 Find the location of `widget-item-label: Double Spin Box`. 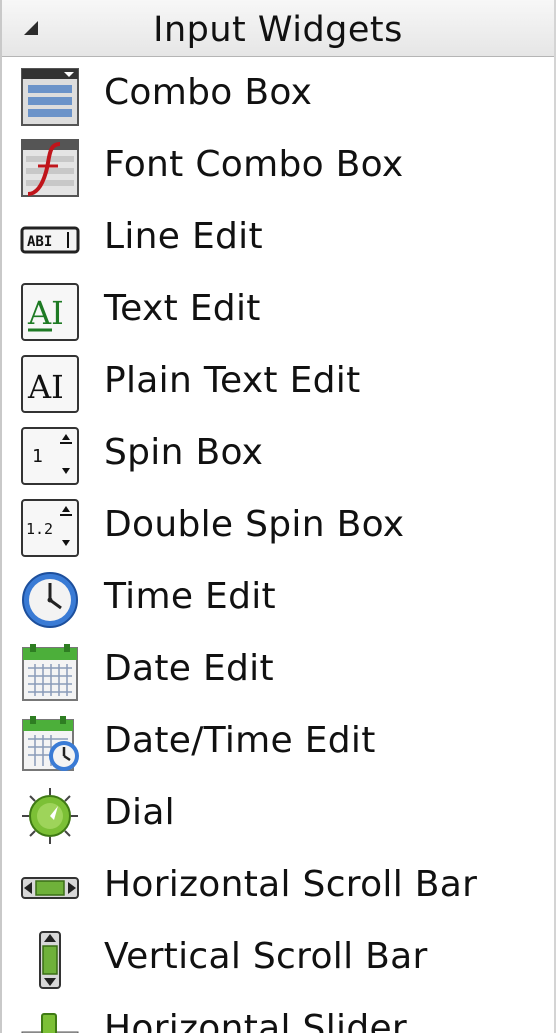

widget-item-label: Double Spin Box is located at coordinates (254, 524).